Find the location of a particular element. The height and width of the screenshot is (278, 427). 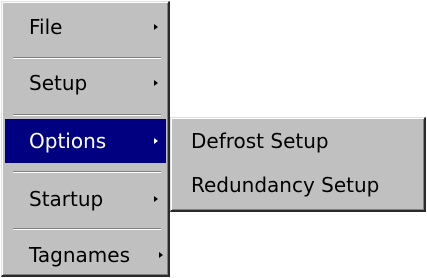

menu-item-startup: Startup is located at coordinates (85, 199).